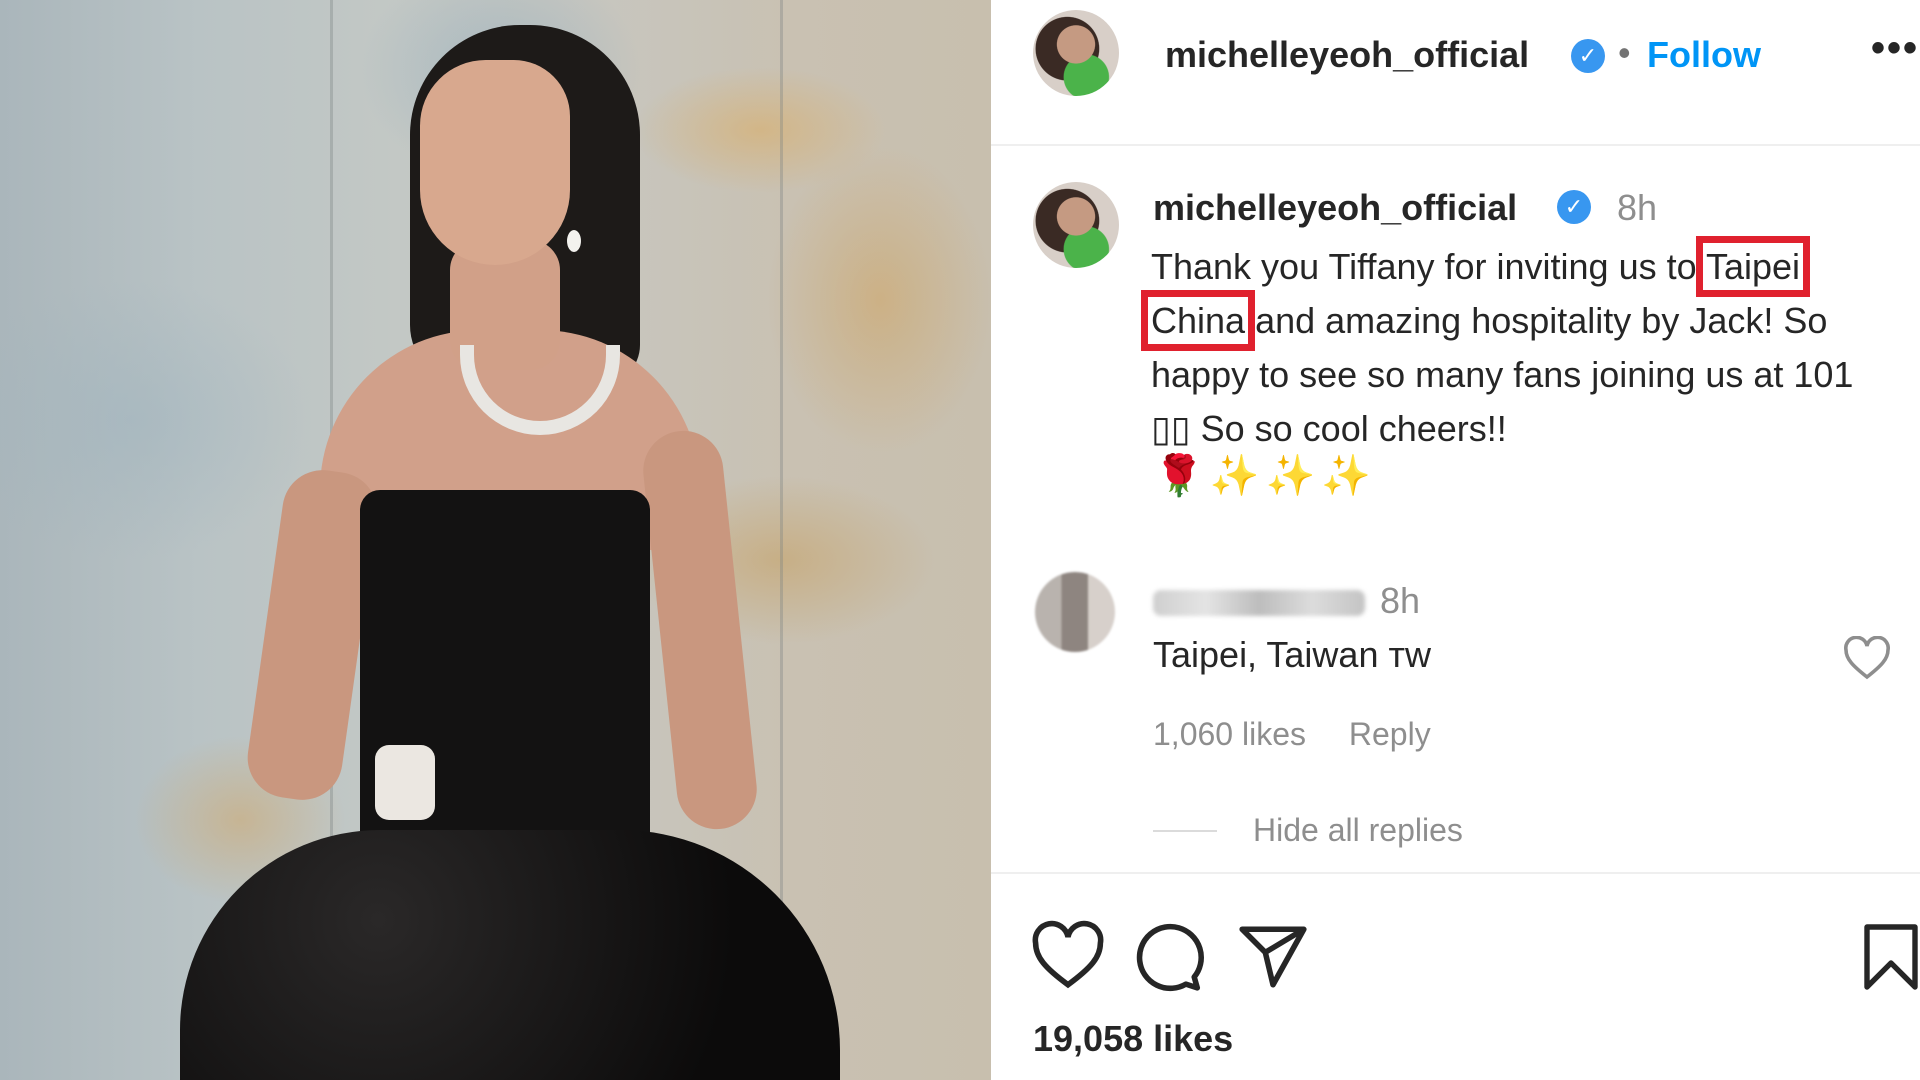 Image resolution: width=1920 pixels, height=1080 pixels. I want to click on comment-avatar, so click(1075, 612).